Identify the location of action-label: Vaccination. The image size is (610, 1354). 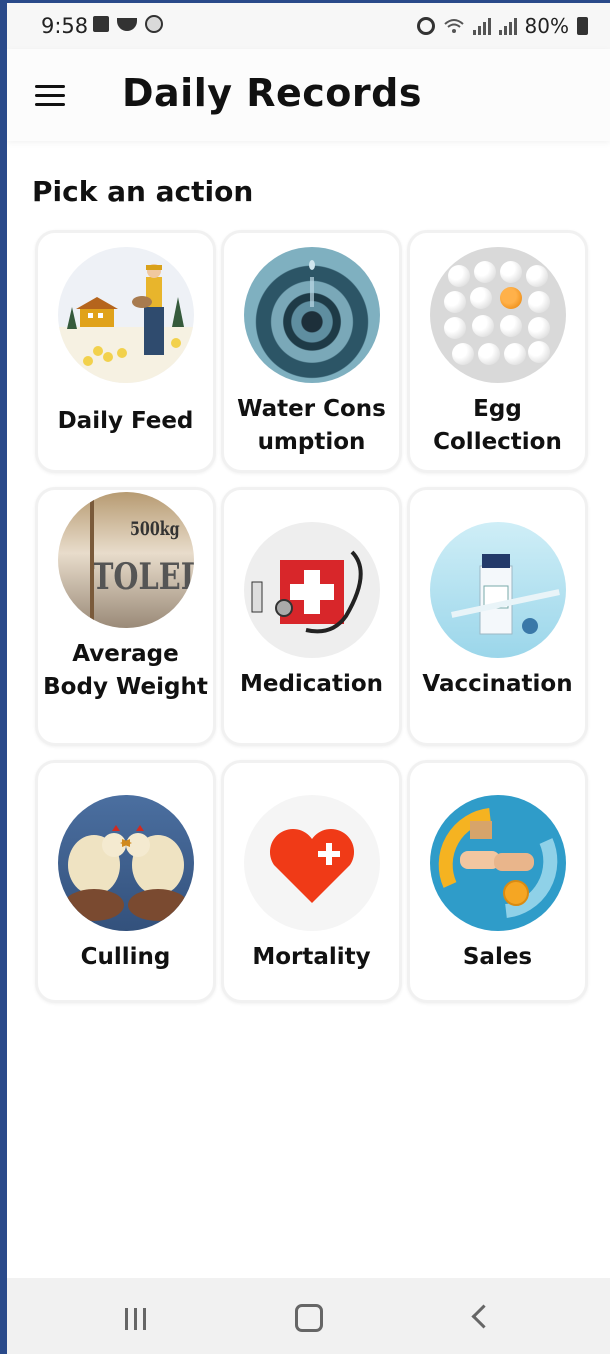
(497, 684).